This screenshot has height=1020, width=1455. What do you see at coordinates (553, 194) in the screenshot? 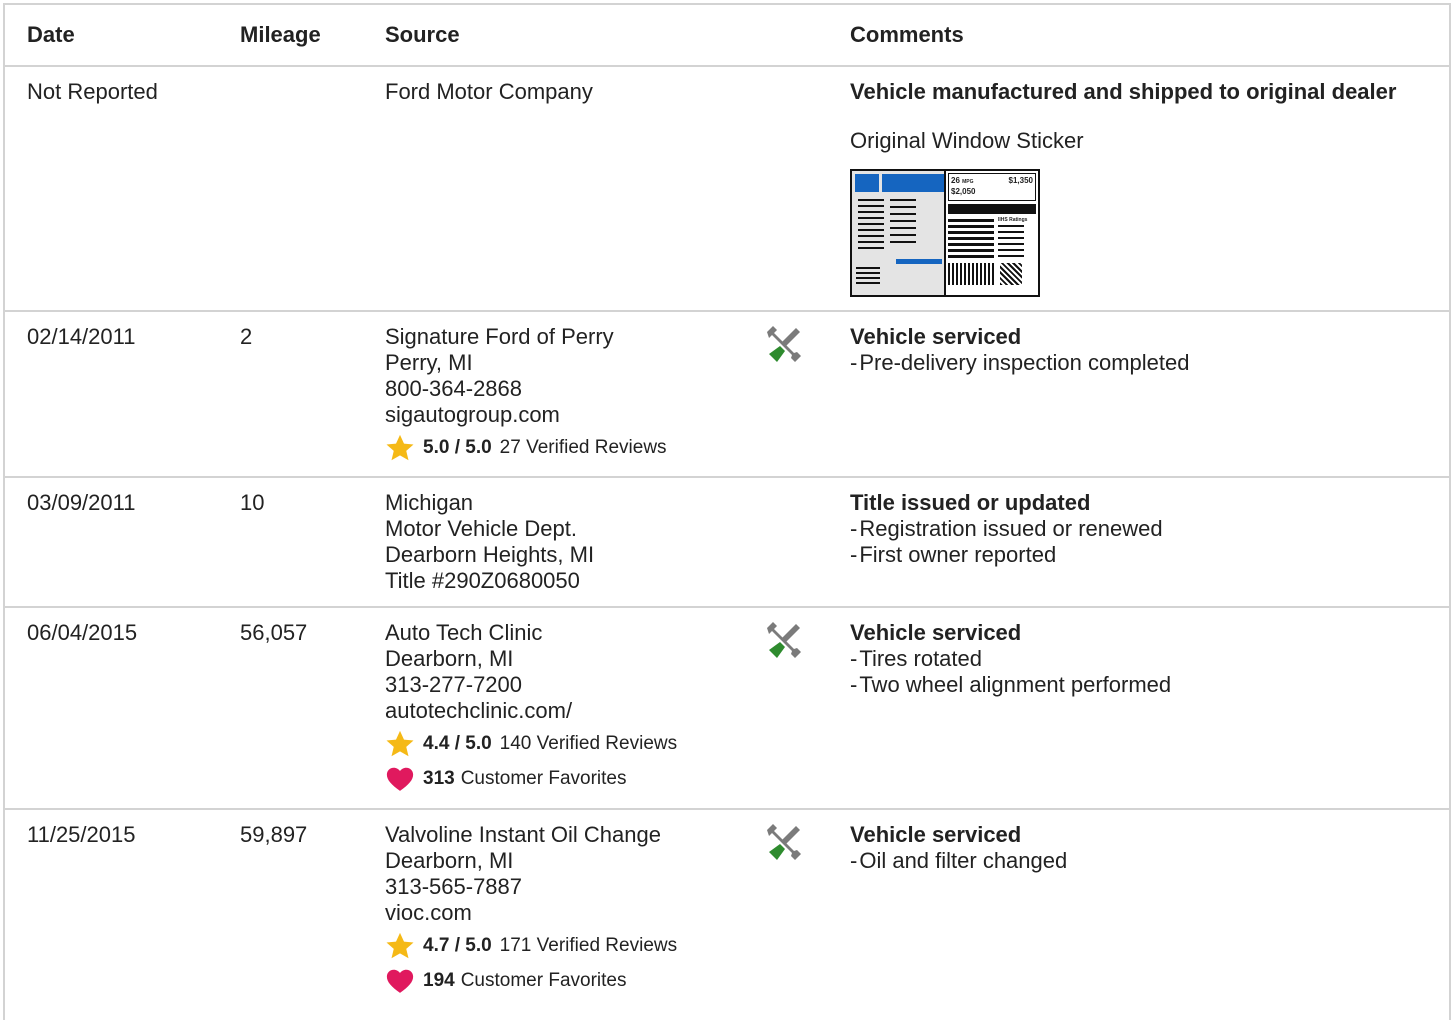
I see `row-source: Ford Motor Company` at bounding box center [553, 194].